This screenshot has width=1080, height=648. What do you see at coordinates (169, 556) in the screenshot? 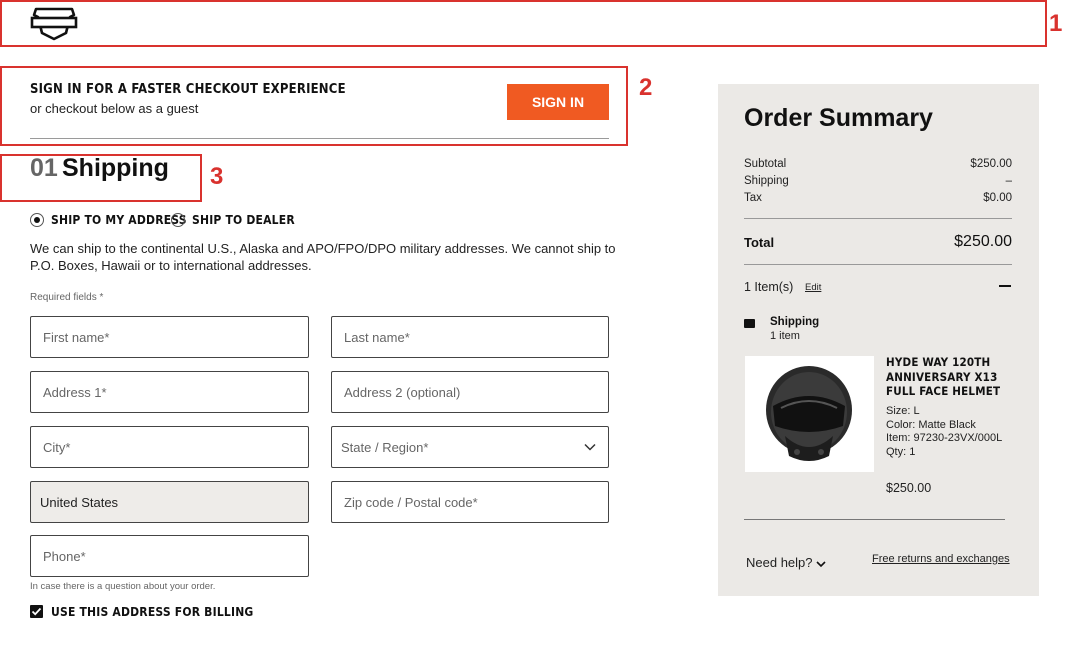
I see `phone-input` at bounding box center [169, 556].